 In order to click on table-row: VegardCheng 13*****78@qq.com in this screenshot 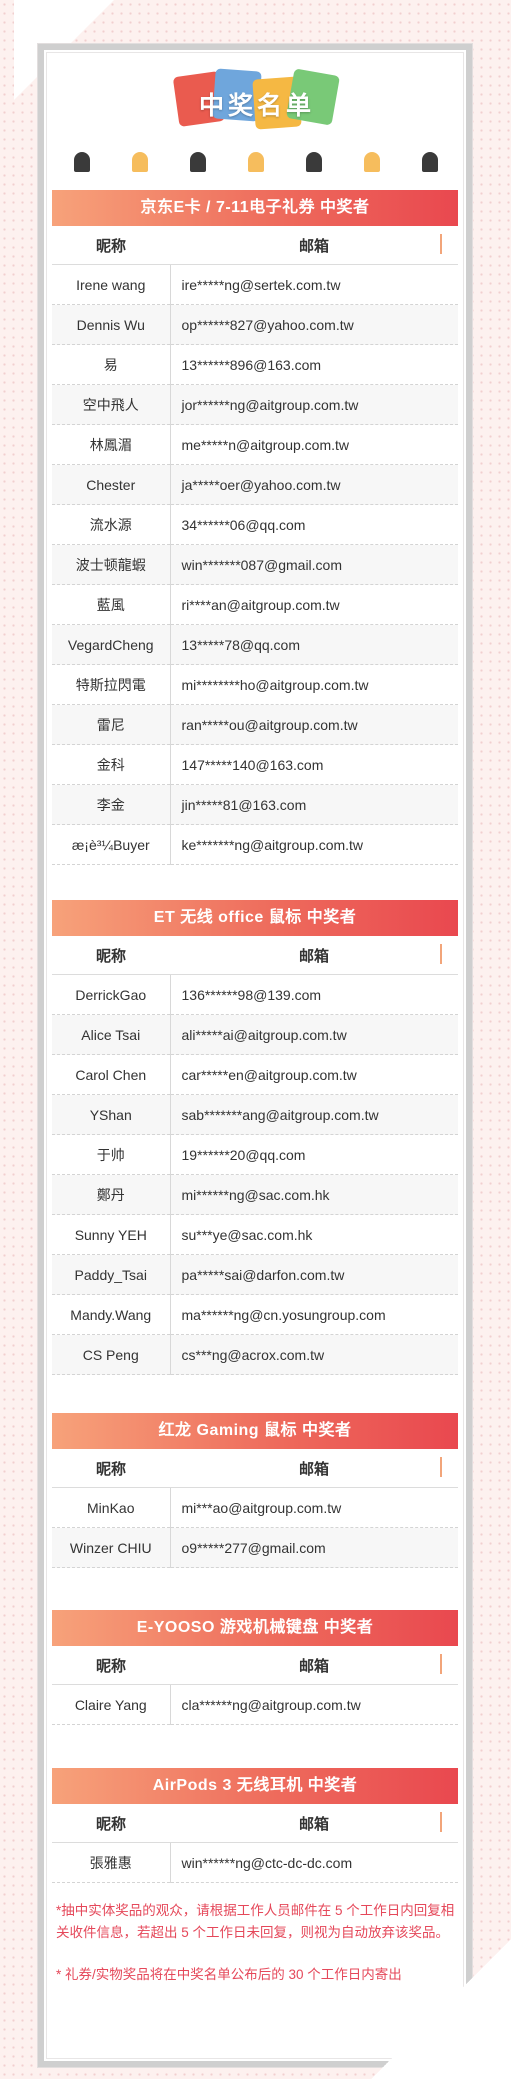, I will do `click(255, 644)`.